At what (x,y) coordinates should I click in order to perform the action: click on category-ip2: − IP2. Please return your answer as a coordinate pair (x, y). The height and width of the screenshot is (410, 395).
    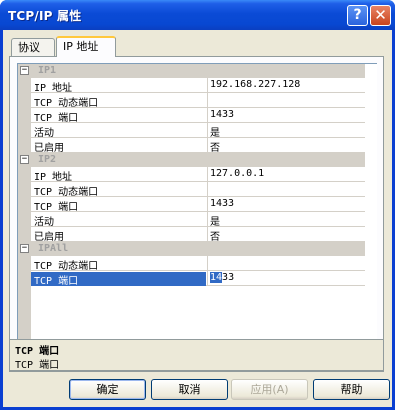
    Looking at the image, I should click on (191, 160).